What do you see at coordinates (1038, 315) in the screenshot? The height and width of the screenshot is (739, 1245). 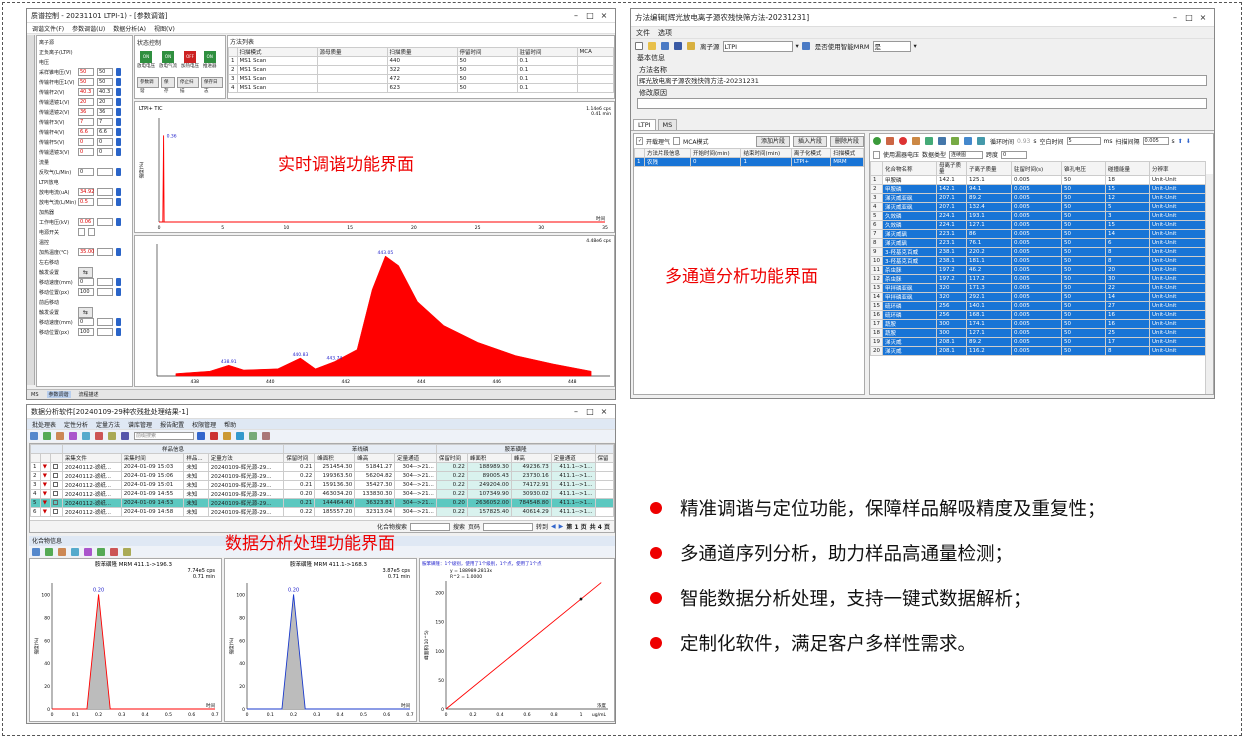 I see `table-row: 16 硫环磷 256 168.1 0.005 50 16 Unit-Unit` at bounding box center [1038, 315].